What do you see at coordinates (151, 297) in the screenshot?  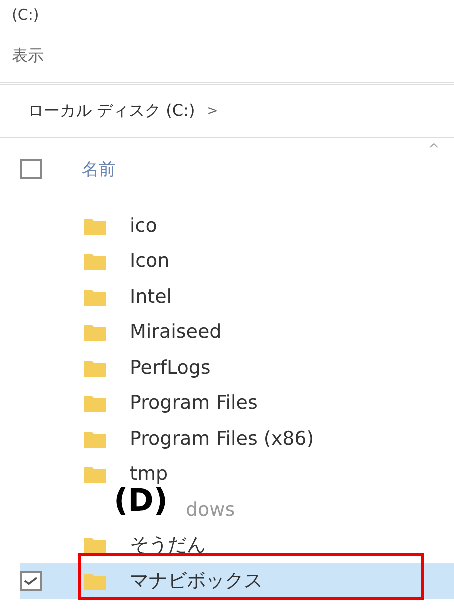 I see `file-name: Intel` at bounding box center [151, 297].